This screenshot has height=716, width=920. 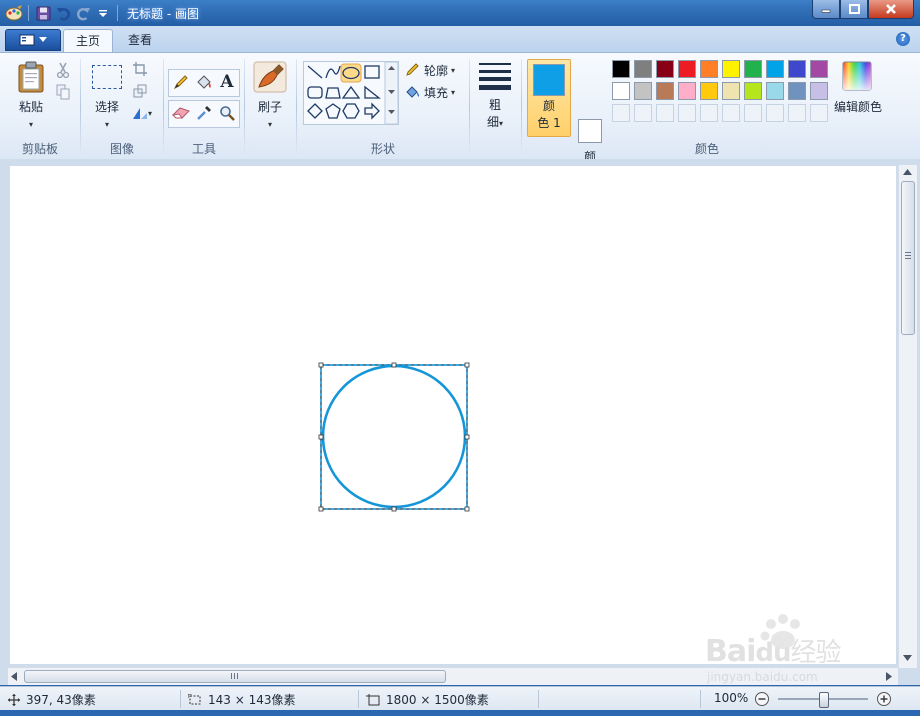 I want to click on selection-rect-icon, so click(x=107, y=77).